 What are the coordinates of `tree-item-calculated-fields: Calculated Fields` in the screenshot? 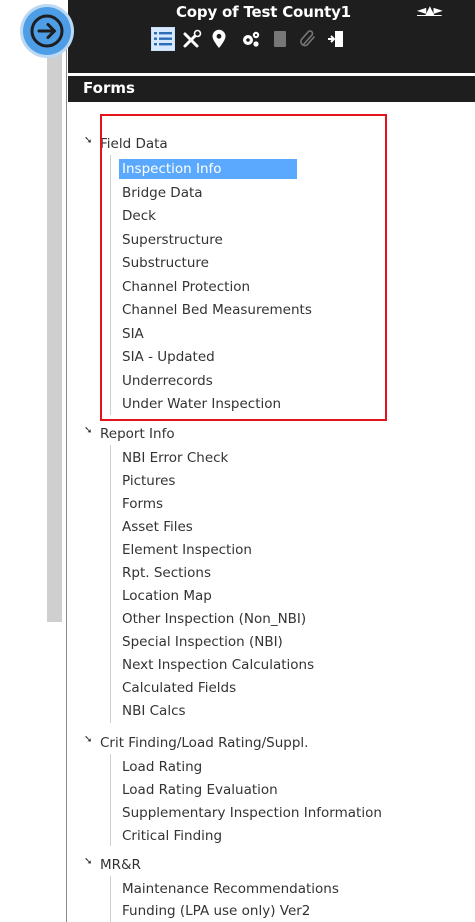 It's located at (179, 688).